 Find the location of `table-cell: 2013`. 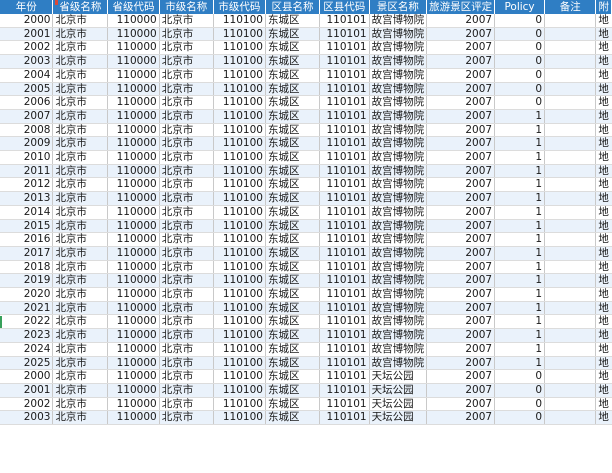

table-cell: 2013 is located at coordinates (27, 198).